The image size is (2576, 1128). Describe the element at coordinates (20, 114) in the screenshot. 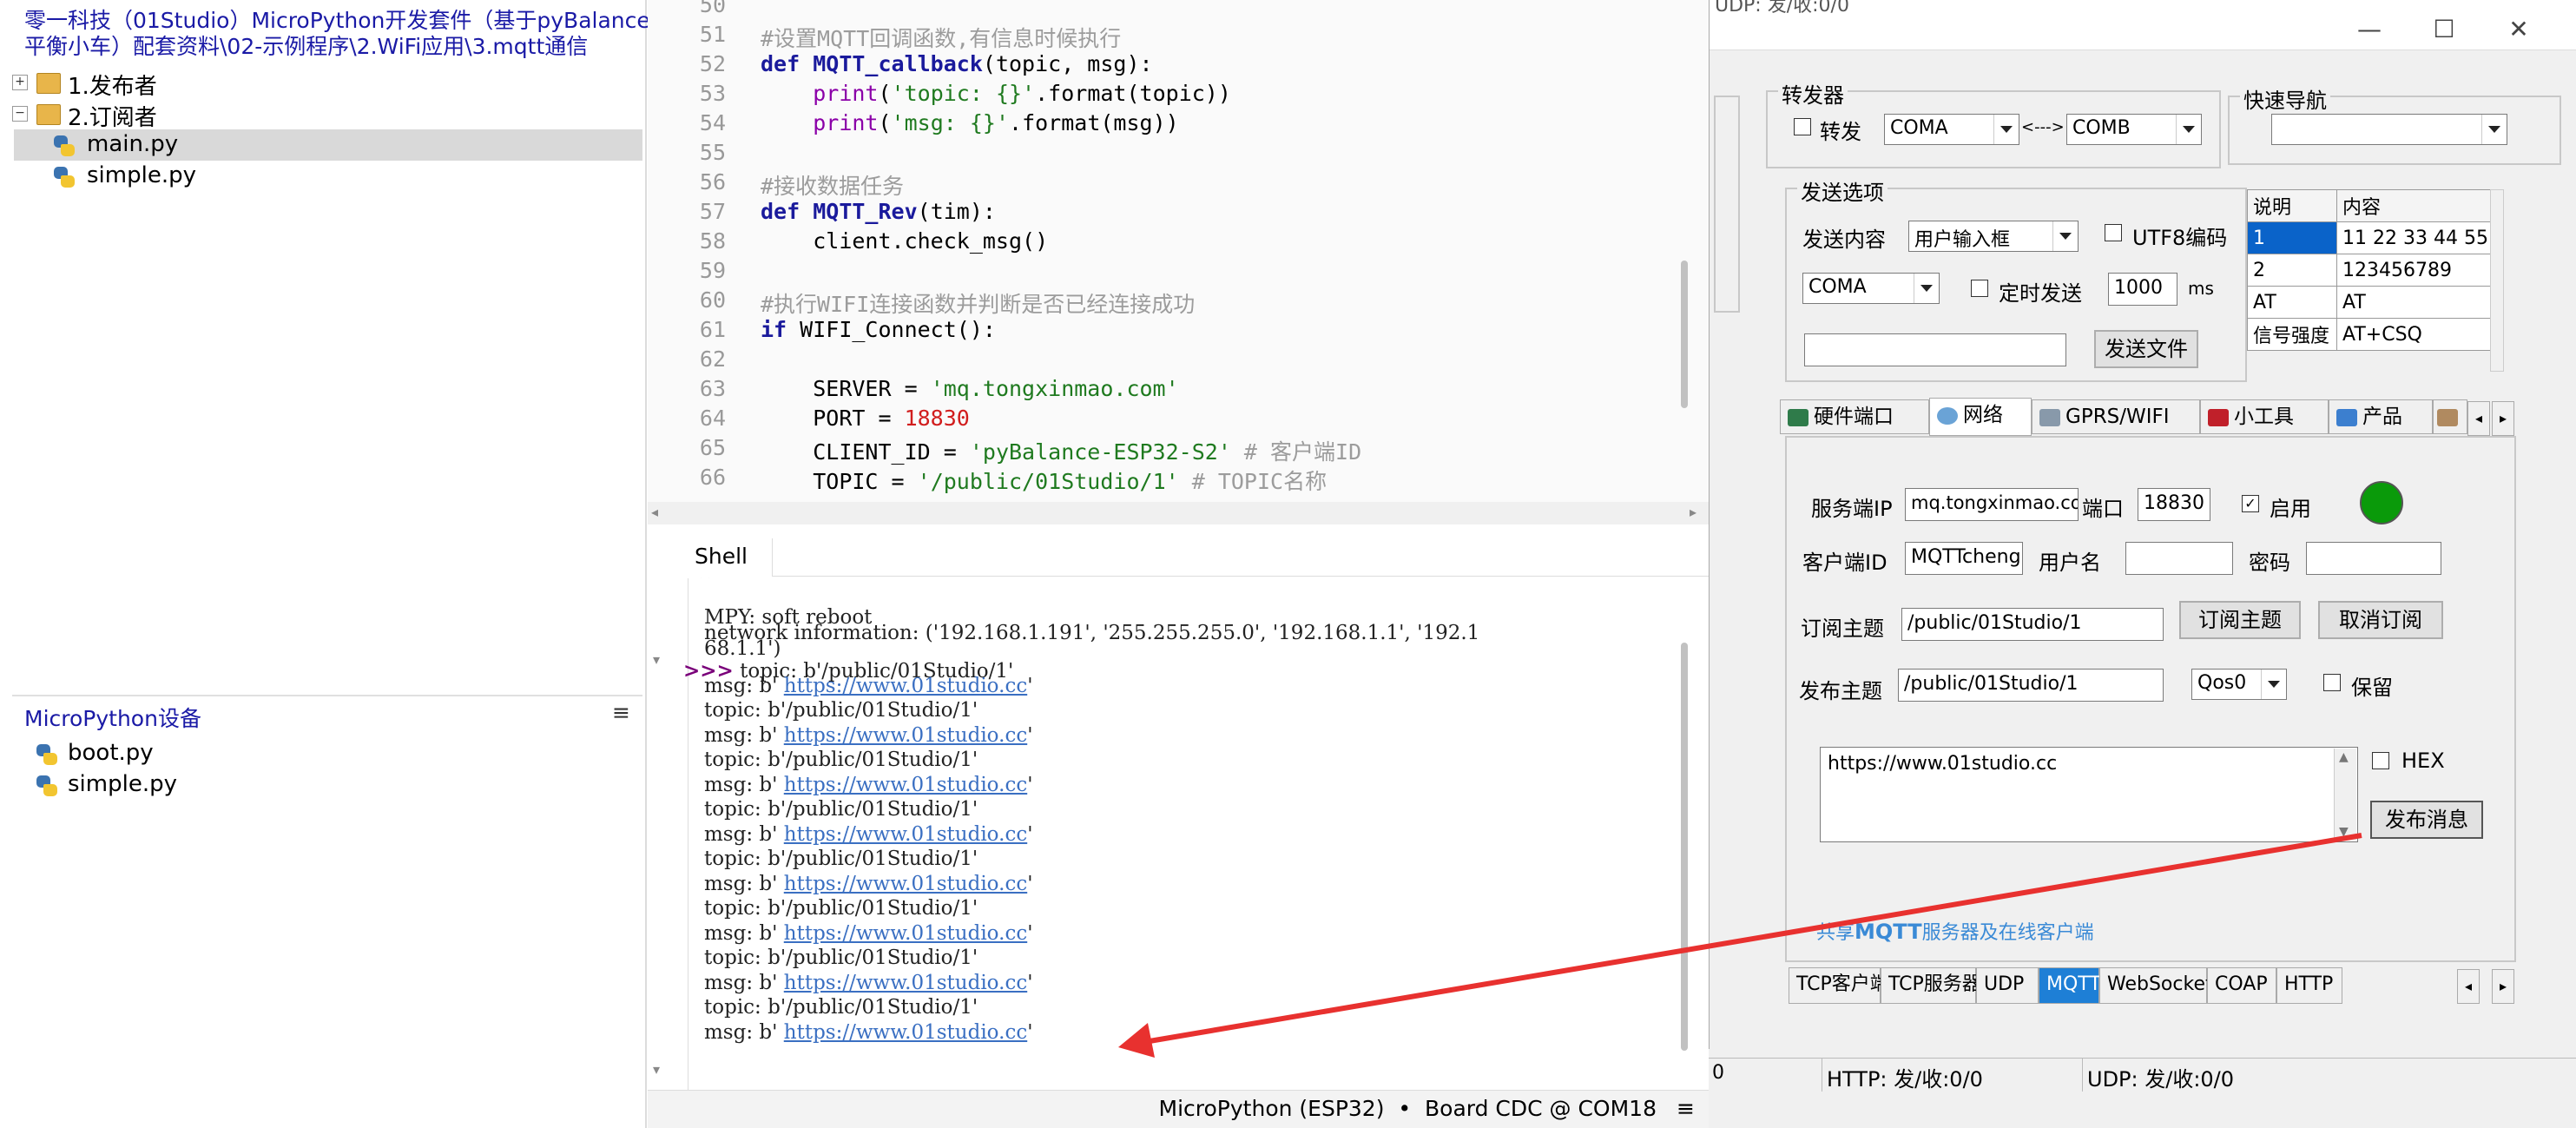

I see `collapse-icon: −` at that location.